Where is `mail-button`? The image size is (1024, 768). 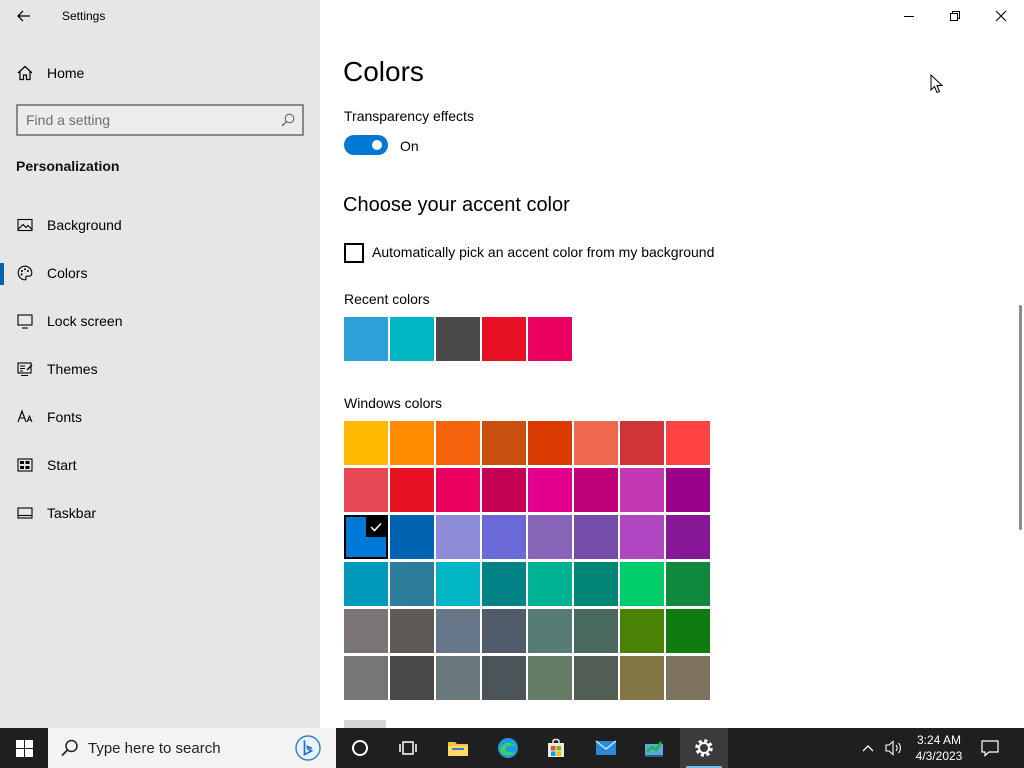 mail-button is located at coordinates (606, 748).